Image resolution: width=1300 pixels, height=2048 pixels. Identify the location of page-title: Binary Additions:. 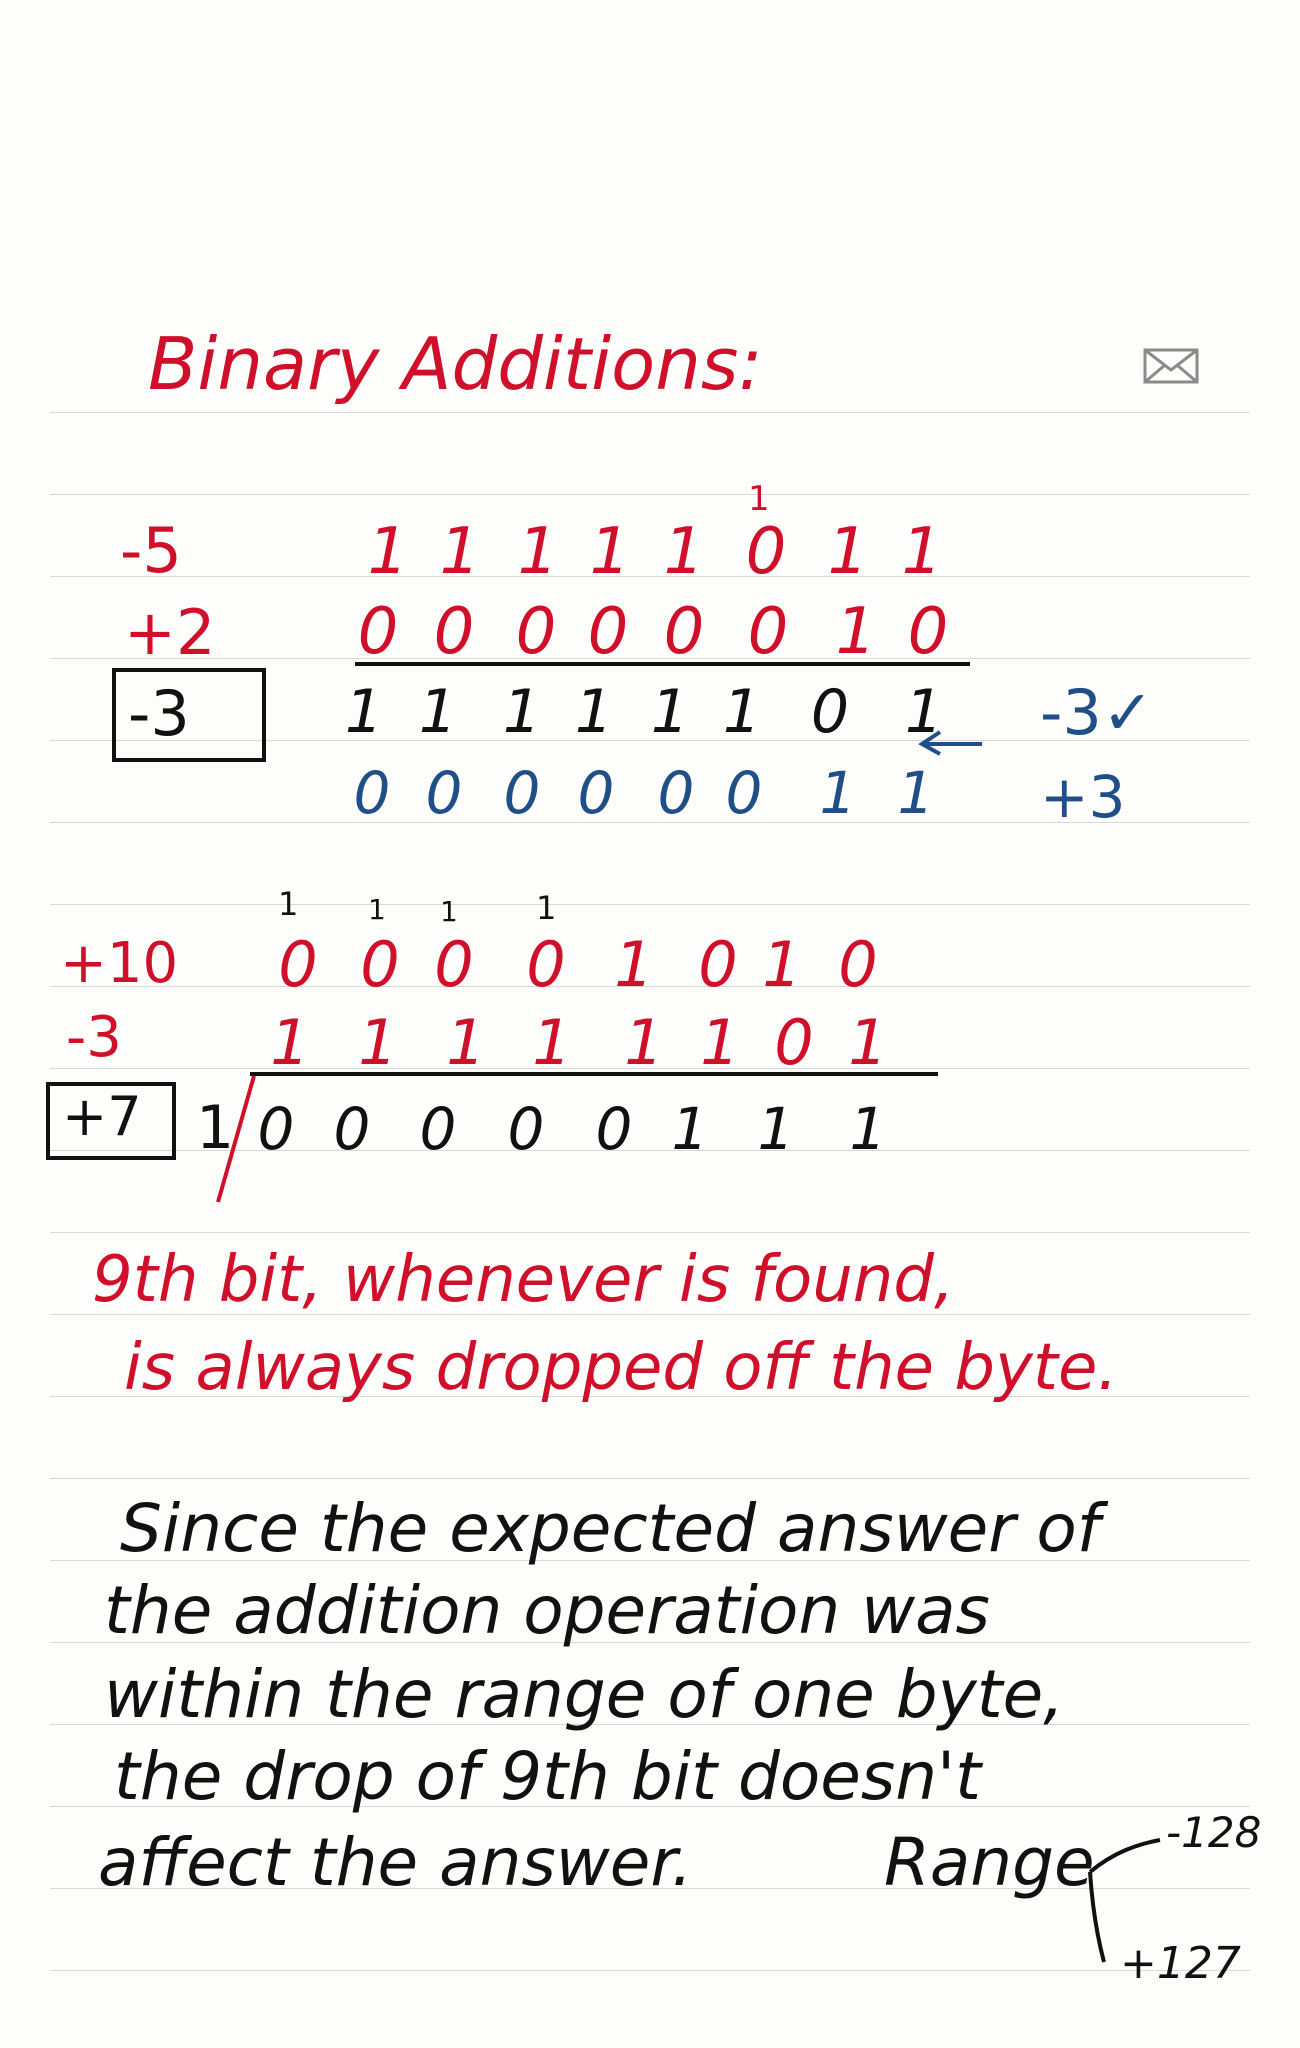
(455, 364).